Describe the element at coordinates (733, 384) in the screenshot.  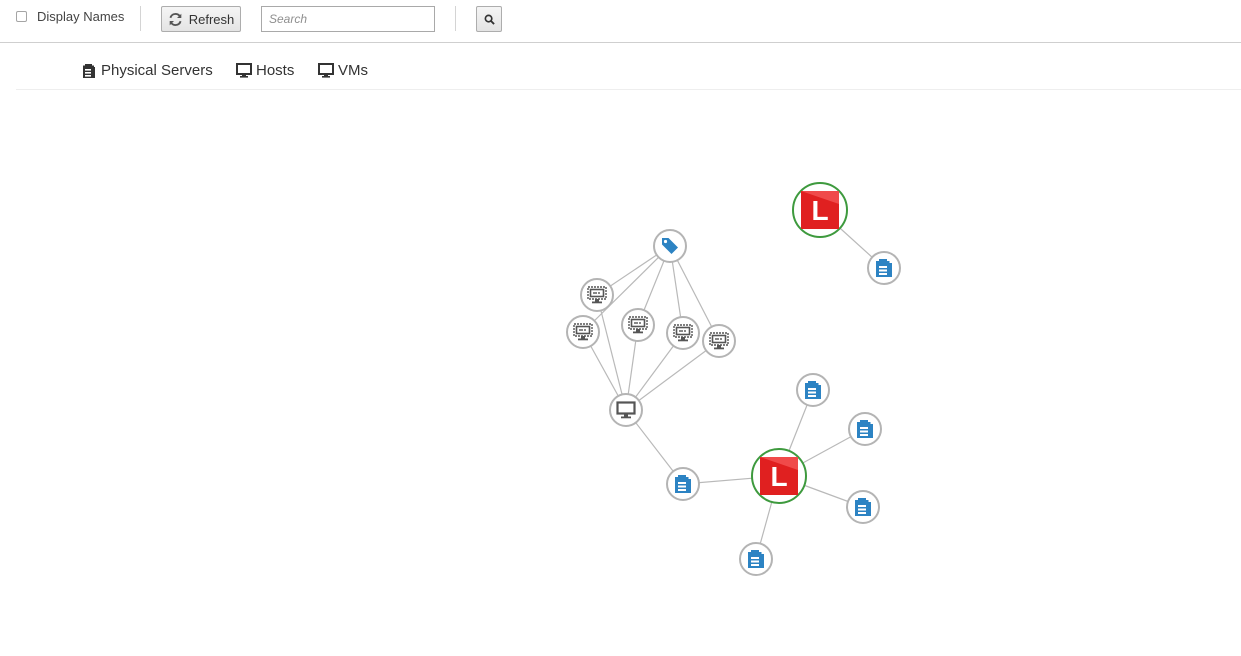
I see `graph-edges` at that location.